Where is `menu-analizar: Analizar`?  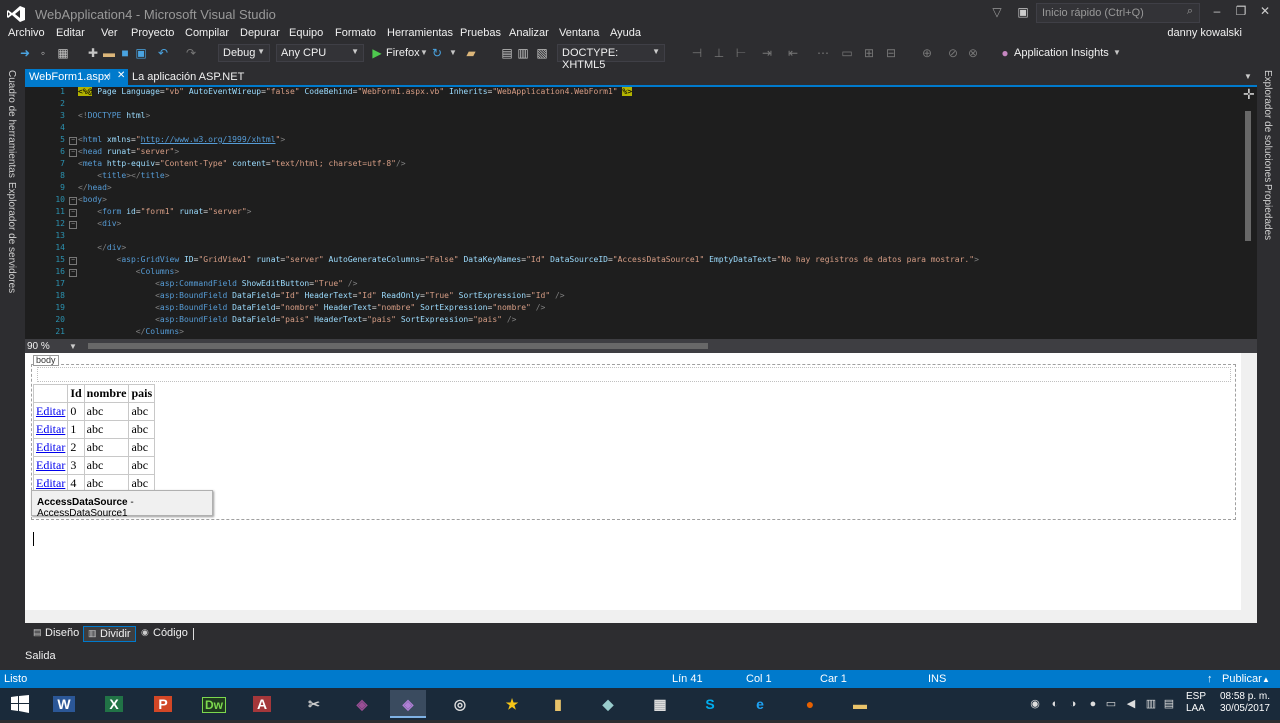
menu-analizar: Analizar is located at coordinates (529, 33).